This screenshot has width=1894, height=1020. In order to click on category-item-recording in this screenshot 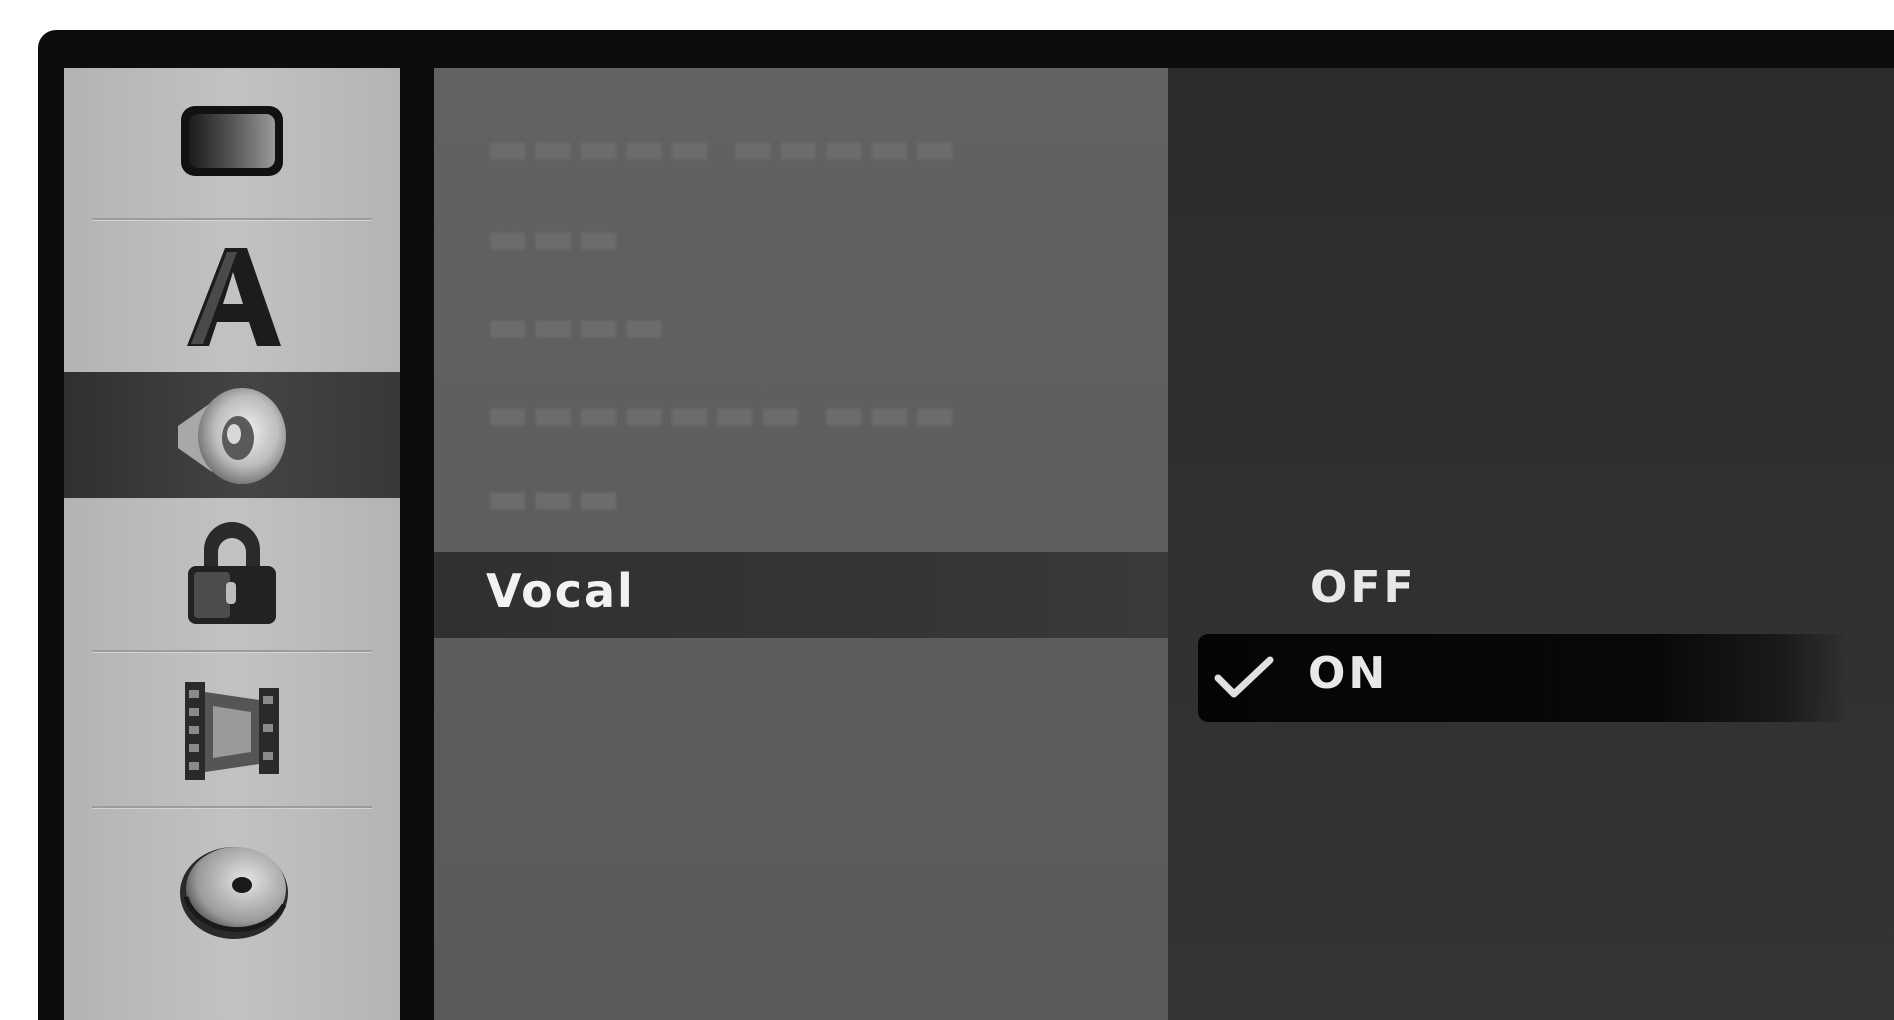, I will do `click(232, 729)`.